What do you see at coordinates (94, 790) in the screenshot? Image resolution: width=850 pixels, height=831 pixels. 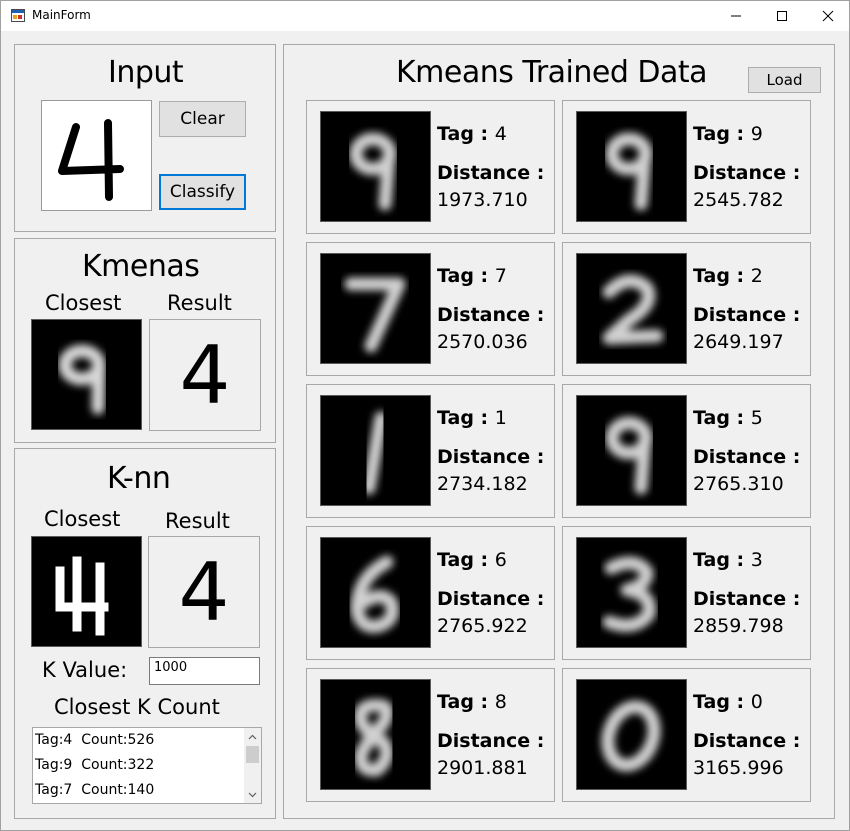 I see `list-item: Tag:7 Count:140` at bounding box center [94, 790].